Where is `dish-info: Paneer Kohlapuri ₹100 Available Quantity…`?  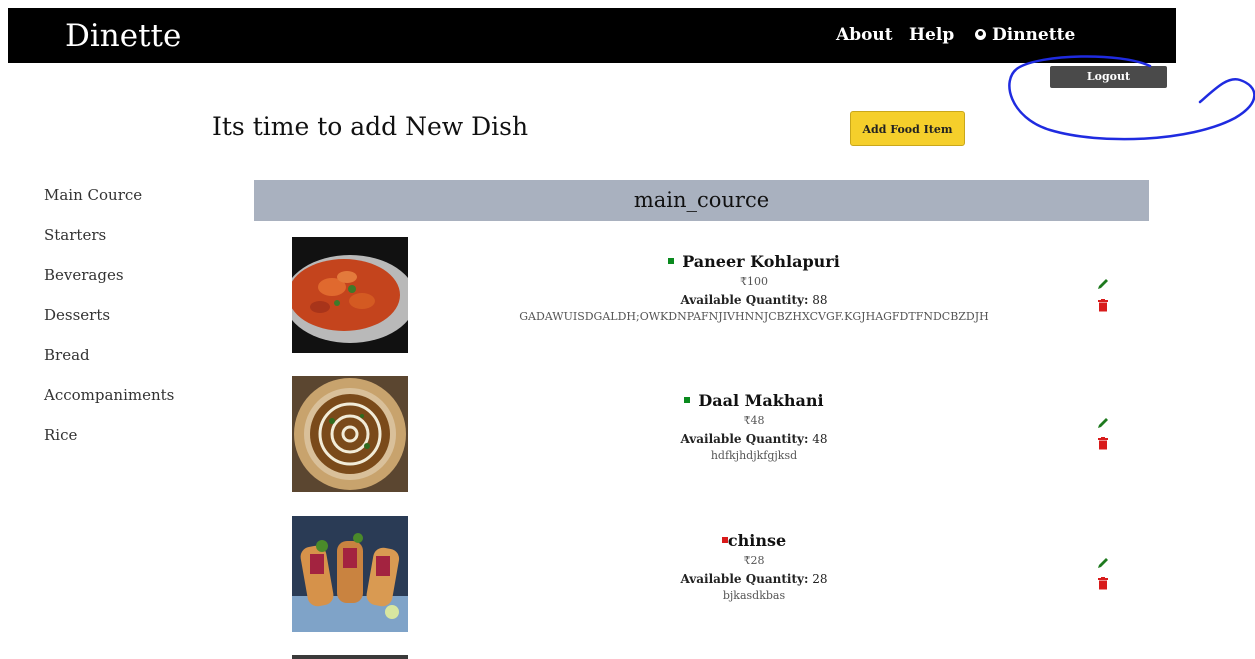 dish-info: Paneer Kohlapuri ₹100 Available Quantity… is located at coordinates (754, 288).